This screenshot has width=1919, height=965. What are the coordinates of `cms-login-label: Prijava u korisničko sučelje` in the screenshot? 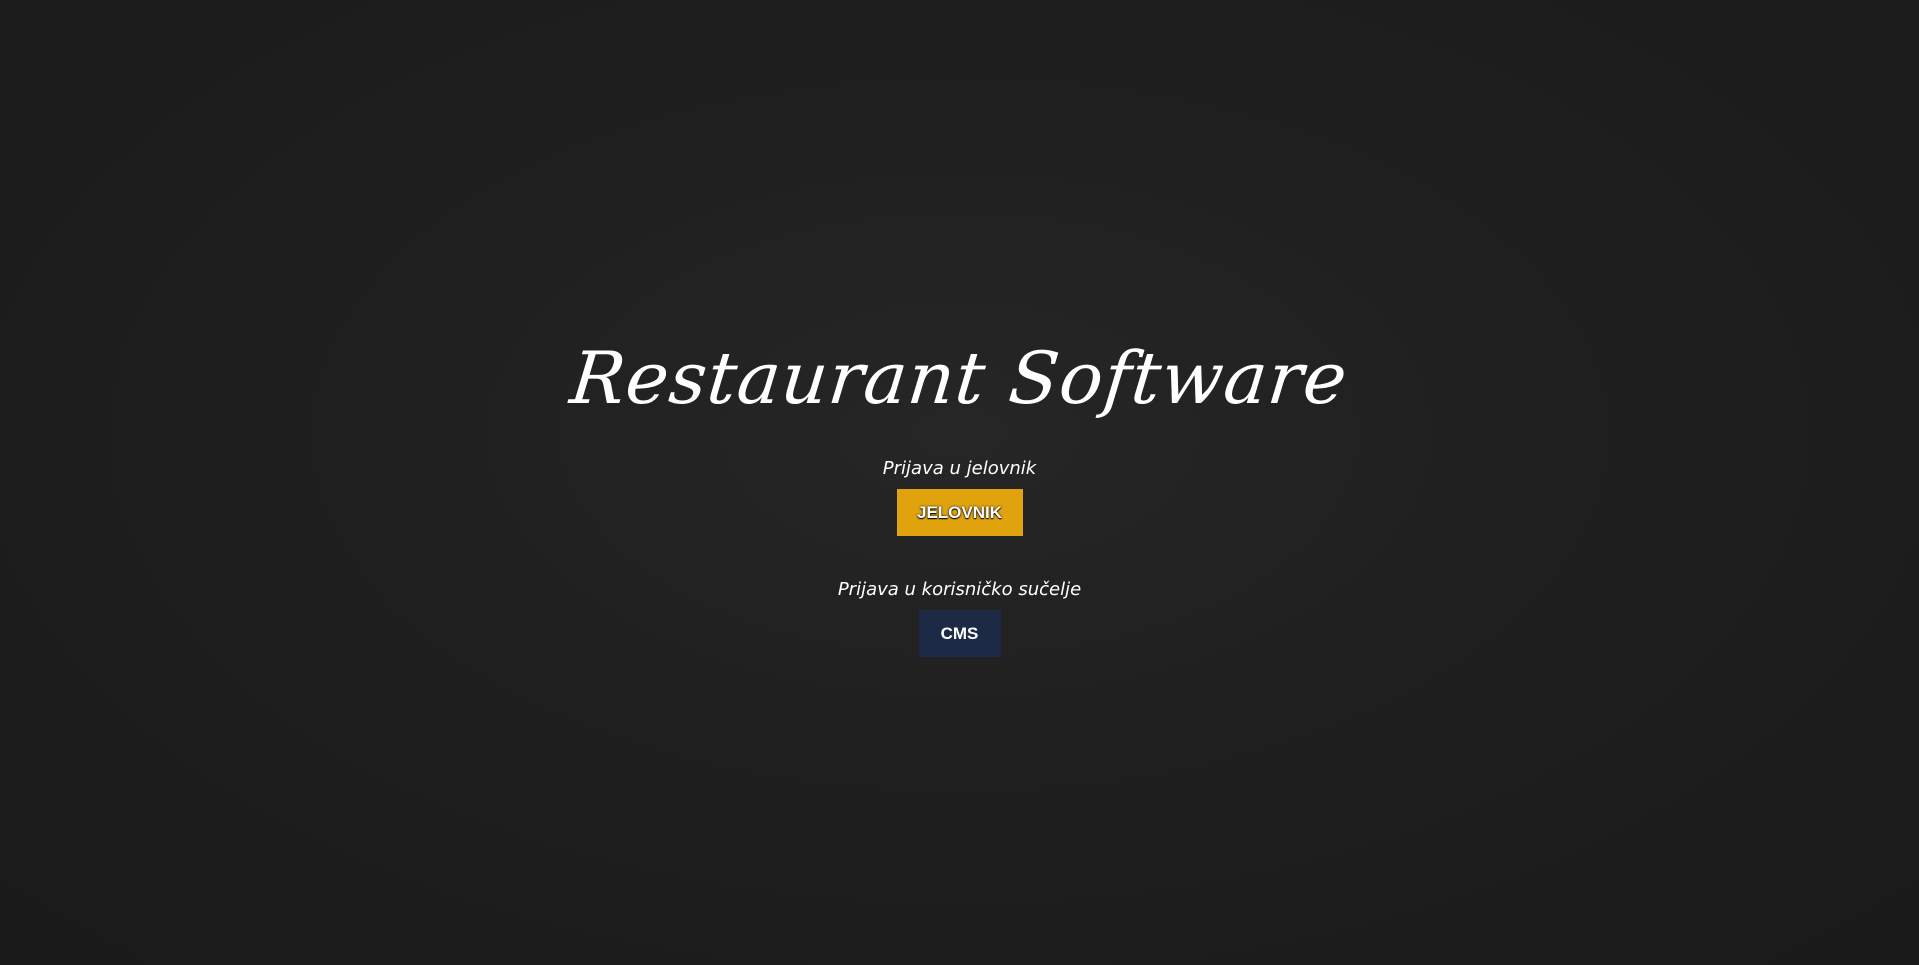 It's located at (959, 589).